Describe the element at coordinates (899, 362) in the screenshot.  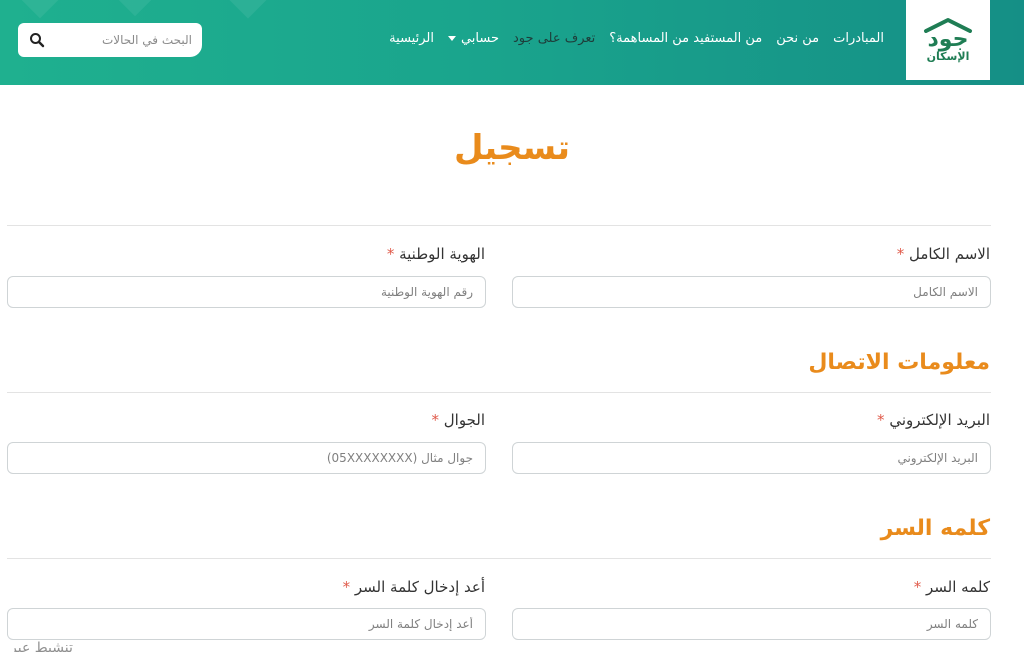
I see `contact-section-title: معلومات الاتصال` at that location.